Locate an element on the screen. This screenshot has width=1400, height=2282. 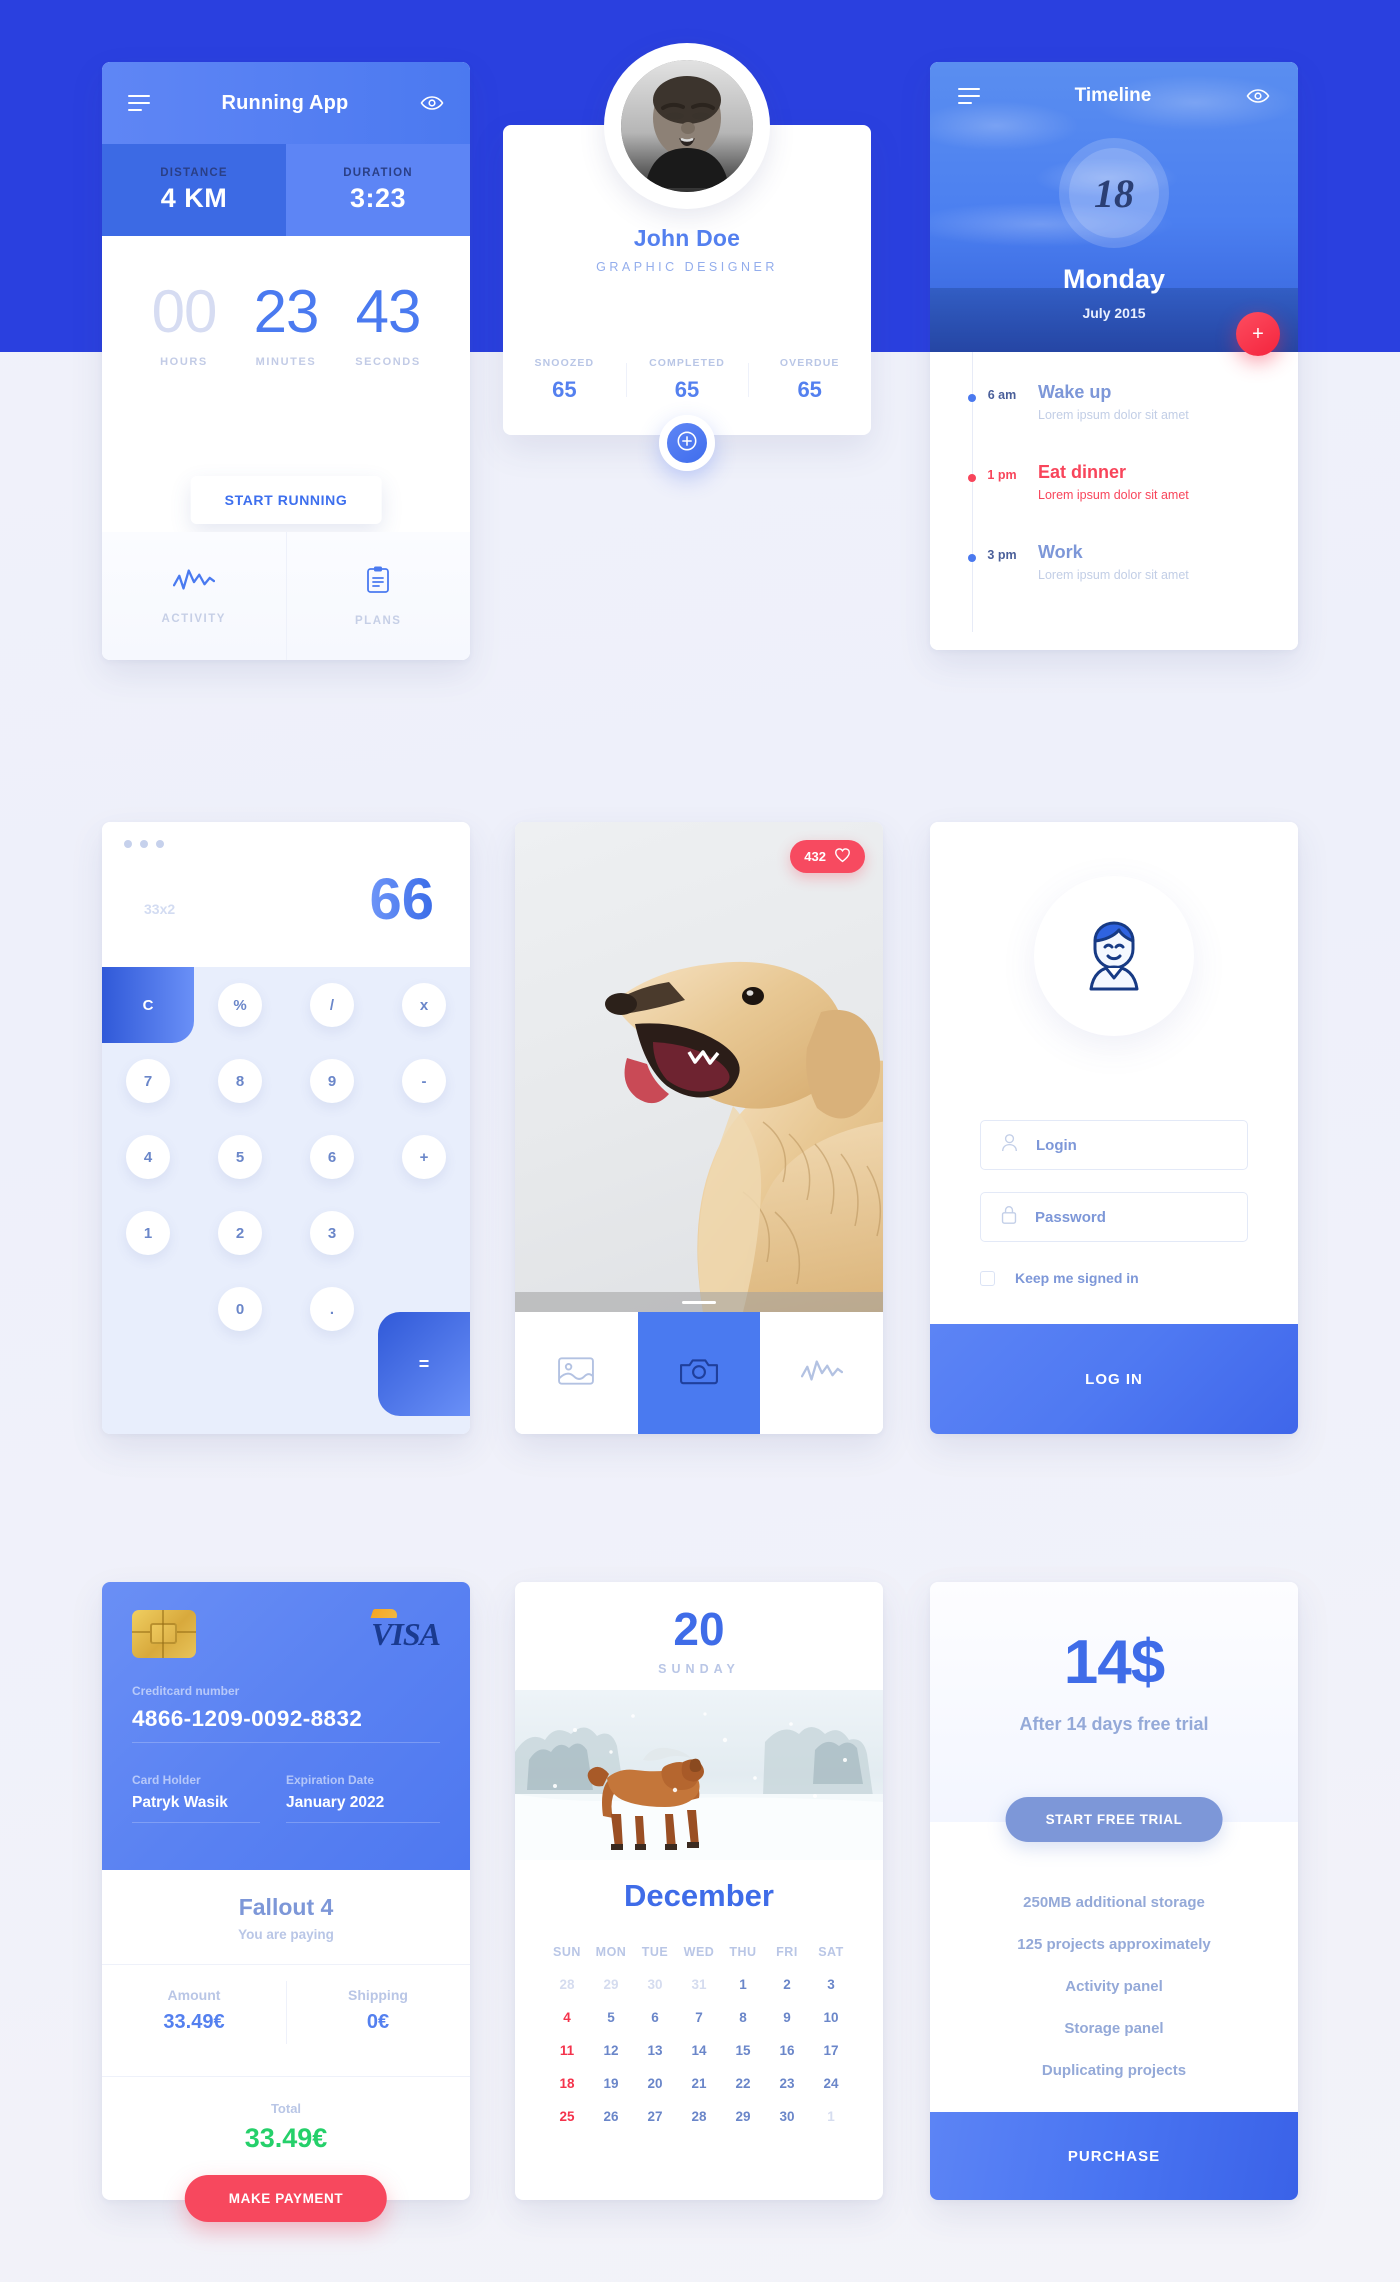
tab-gallery is located at coordinates (576, 1373).